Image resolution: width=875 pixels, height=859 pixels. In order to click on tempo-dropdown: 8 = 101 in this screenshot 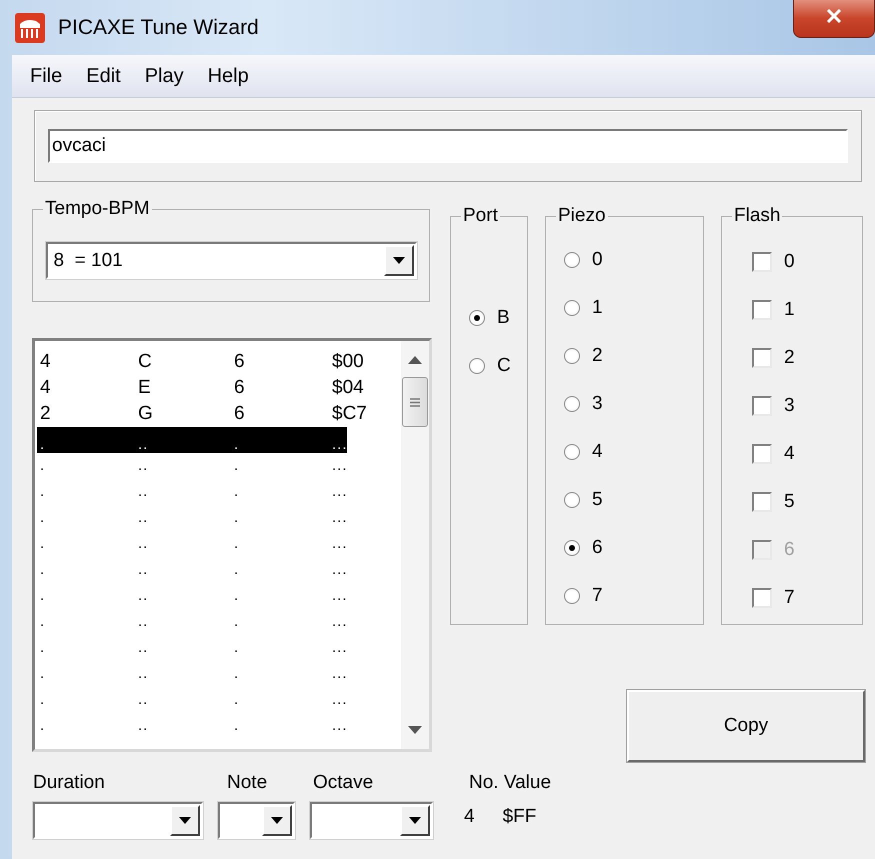, I will do `click(231, 260)`.